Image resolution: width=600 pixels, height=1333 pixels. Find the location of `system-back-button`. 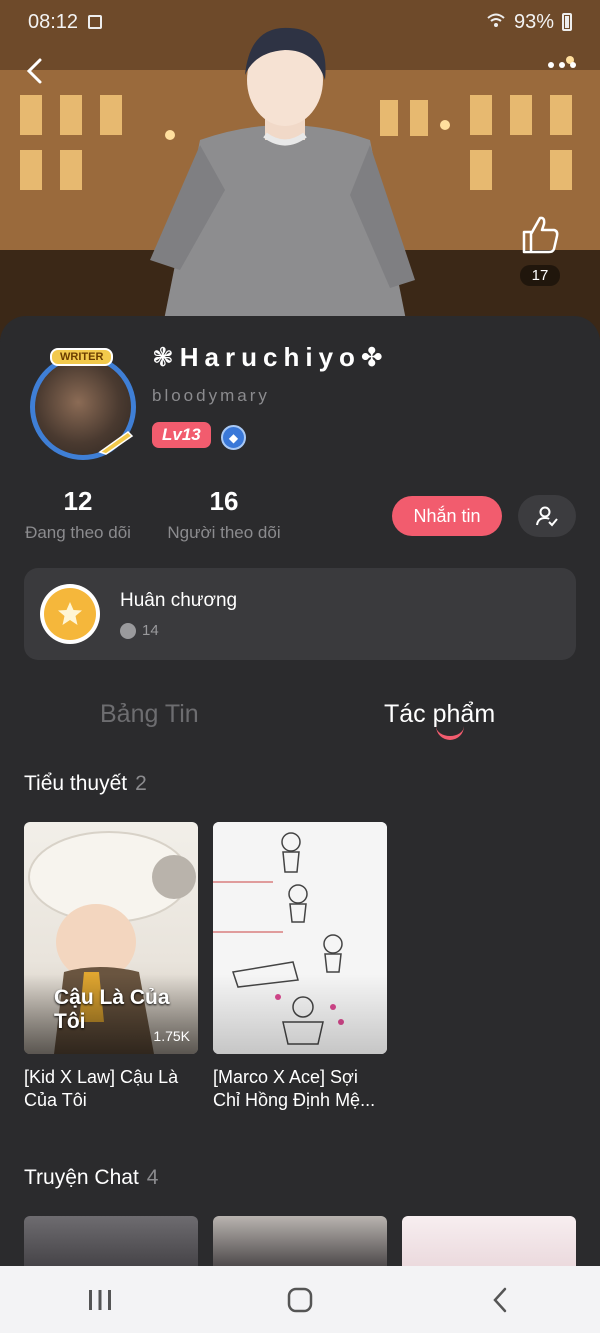

system-back-button is located at coordinates (500, 1300).